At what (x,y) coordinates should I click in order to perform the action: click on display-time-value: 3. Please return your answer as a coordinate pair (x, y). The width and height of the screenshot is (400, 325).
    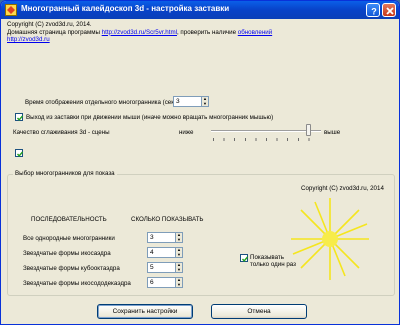
    Looking at the image, I should click on (178, 101).